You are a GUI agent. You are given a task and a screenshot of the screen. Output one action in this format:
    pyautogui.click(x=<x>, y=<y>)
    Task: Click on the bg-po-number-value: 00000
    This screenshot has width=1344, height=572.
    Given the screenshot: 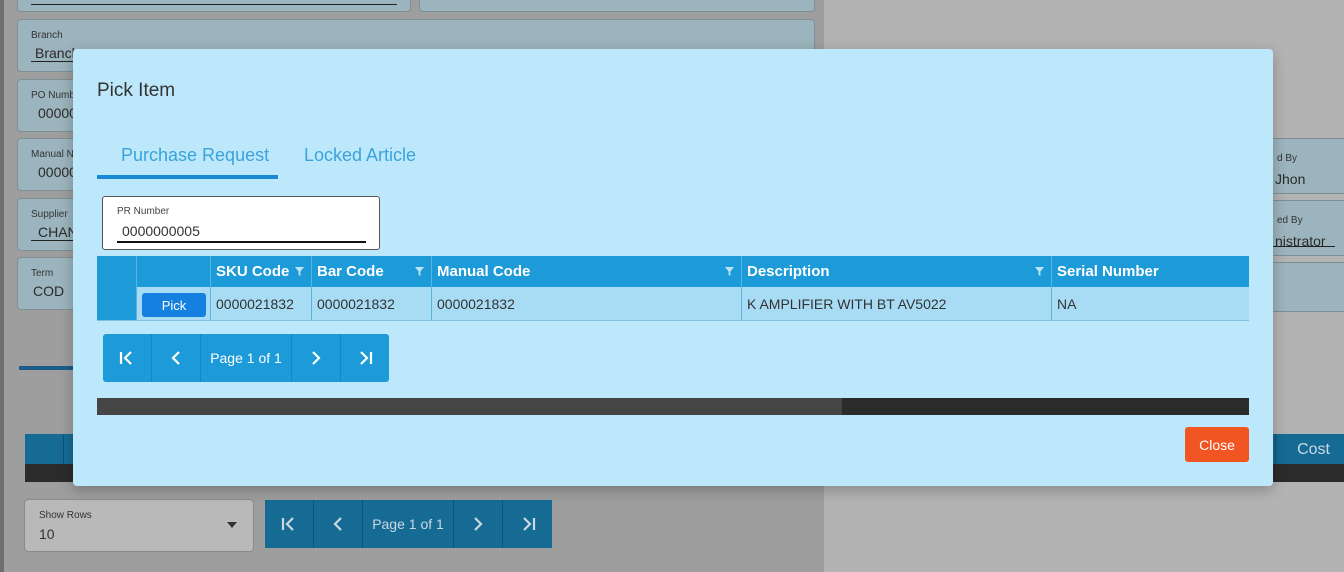 What is the action you would take?
    pyautogui.click(x=57, y=113)
    